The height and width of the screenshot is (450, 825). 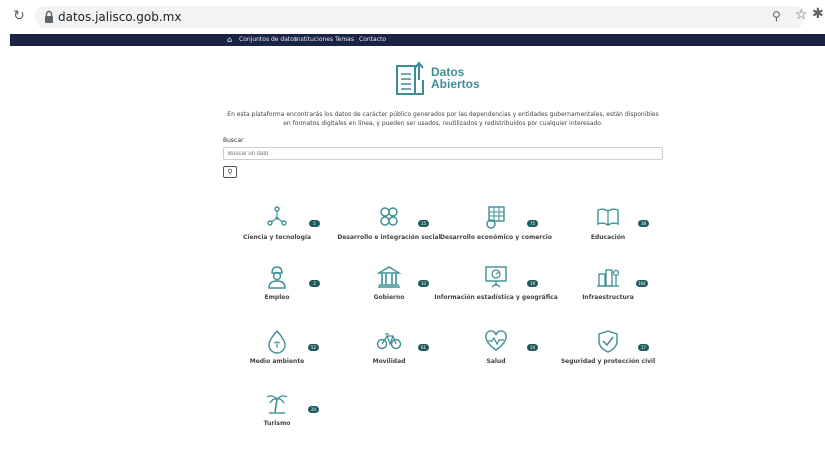 I want to click on category-count-badge: 17, so click(x=643, y=347).